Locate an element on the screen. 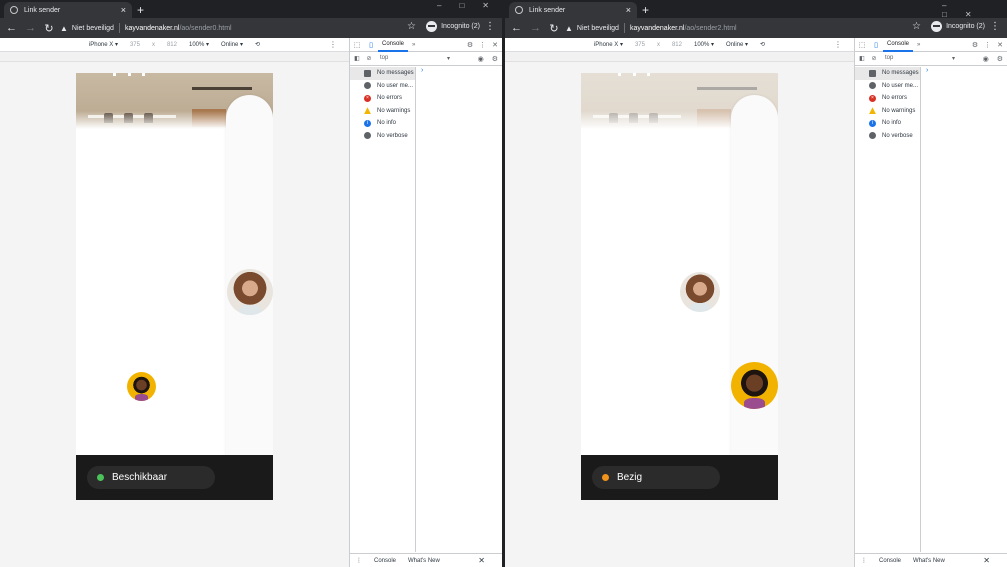  sidebar-item-label: No warnings is located at coordinates (394, 110).